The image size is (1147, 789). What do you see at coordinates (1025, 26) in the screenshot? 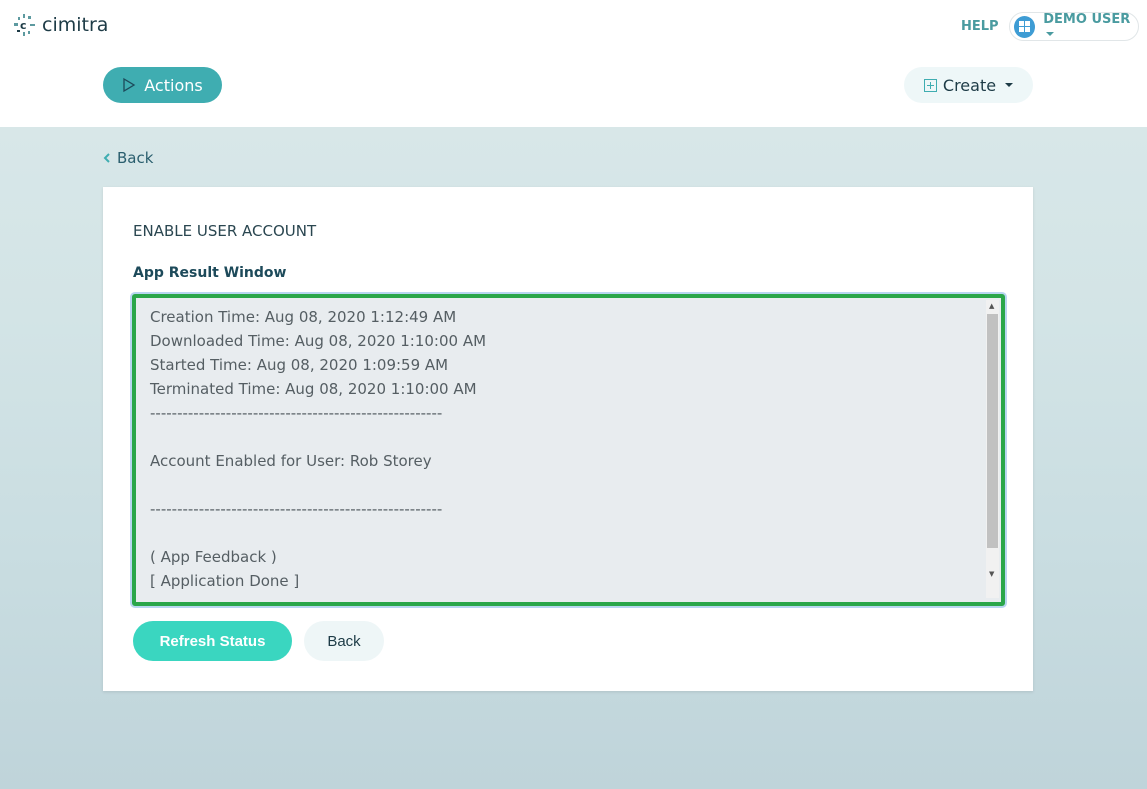
I see `windows-avatar-icon` at bounding box center [1025, 26].